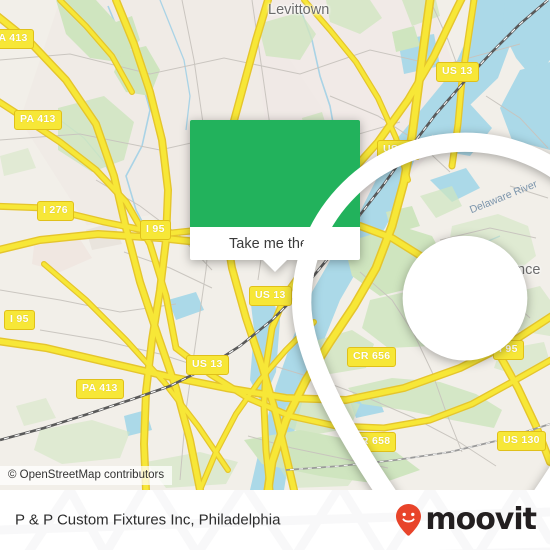  Describe the element at coordinates (457, 72) in the screenshot. I see `road-shield-us-13: US 13` at that location.